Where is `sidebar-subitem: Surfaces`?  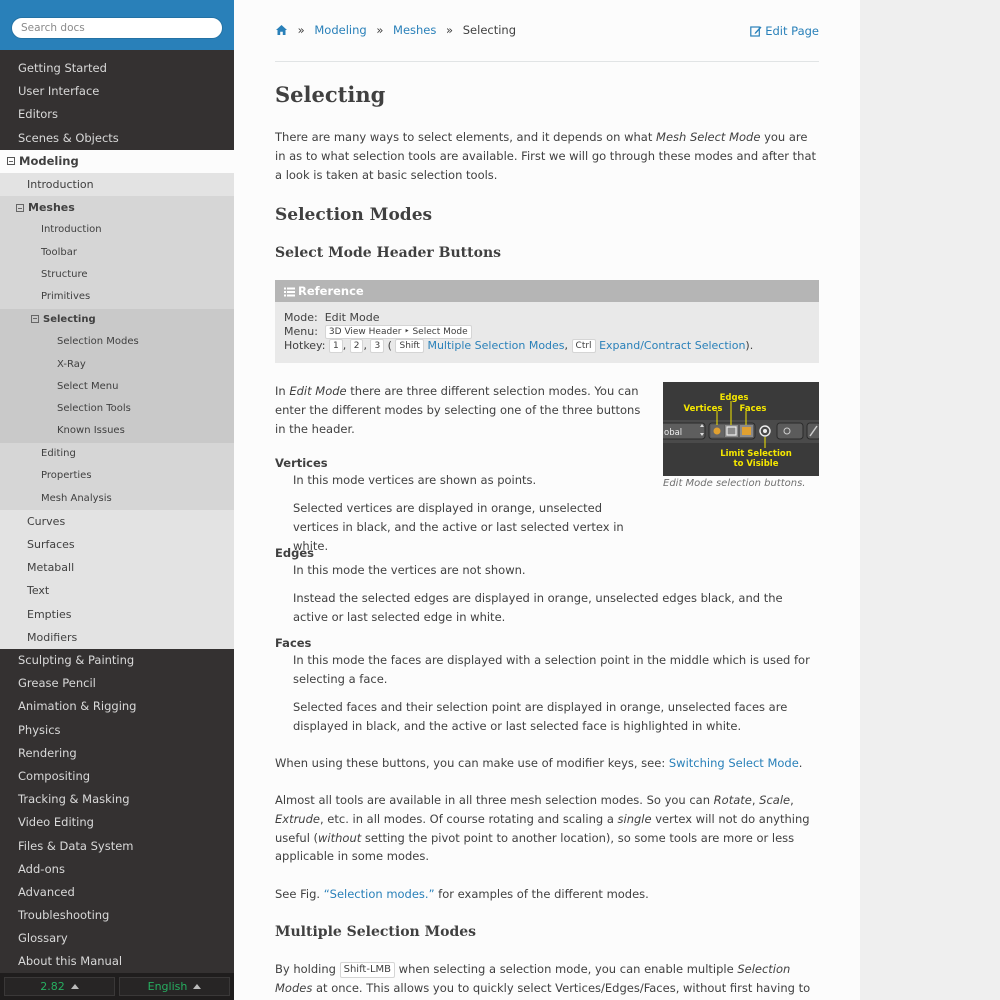 sidebar-subitem: Surfaces is located at coordinates (117, 545).